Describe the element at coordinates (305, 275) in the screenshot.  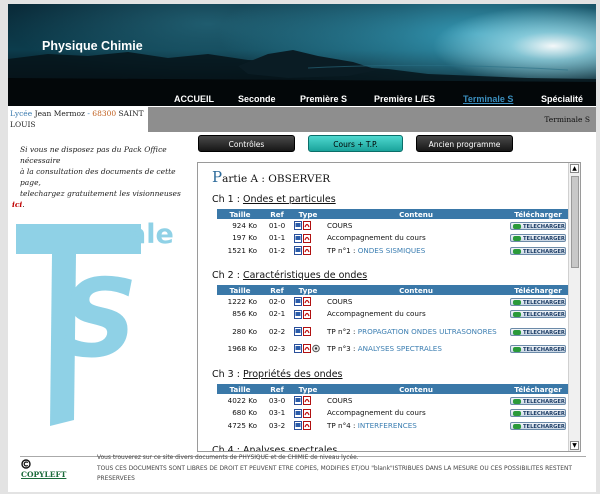
I see `chapter-name-link: Caractéristiques de ondes` at that location.